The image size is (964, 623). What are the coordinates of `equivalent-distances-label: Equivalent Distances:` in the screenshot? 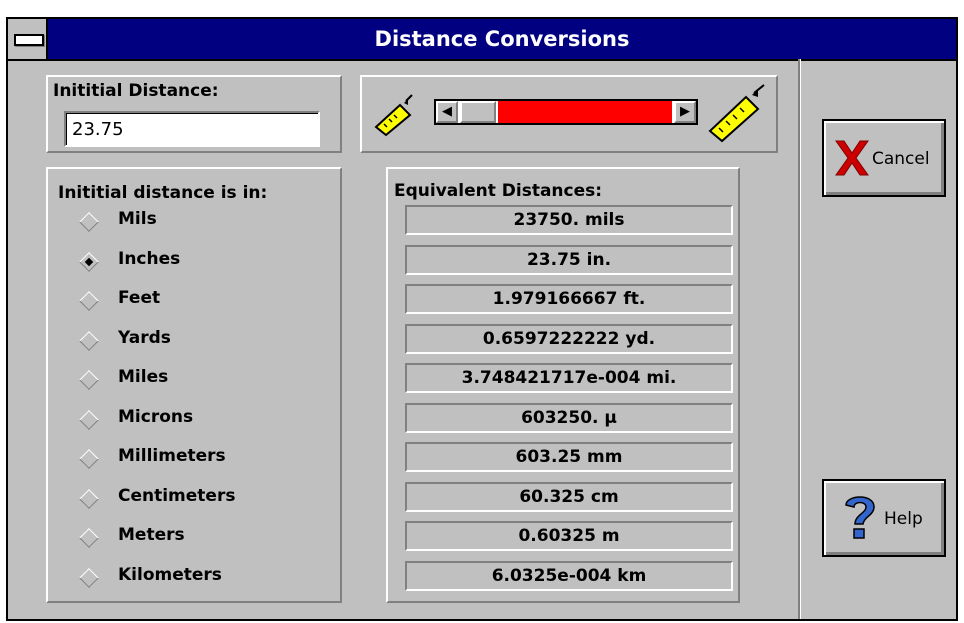 It's located at (498, 191).